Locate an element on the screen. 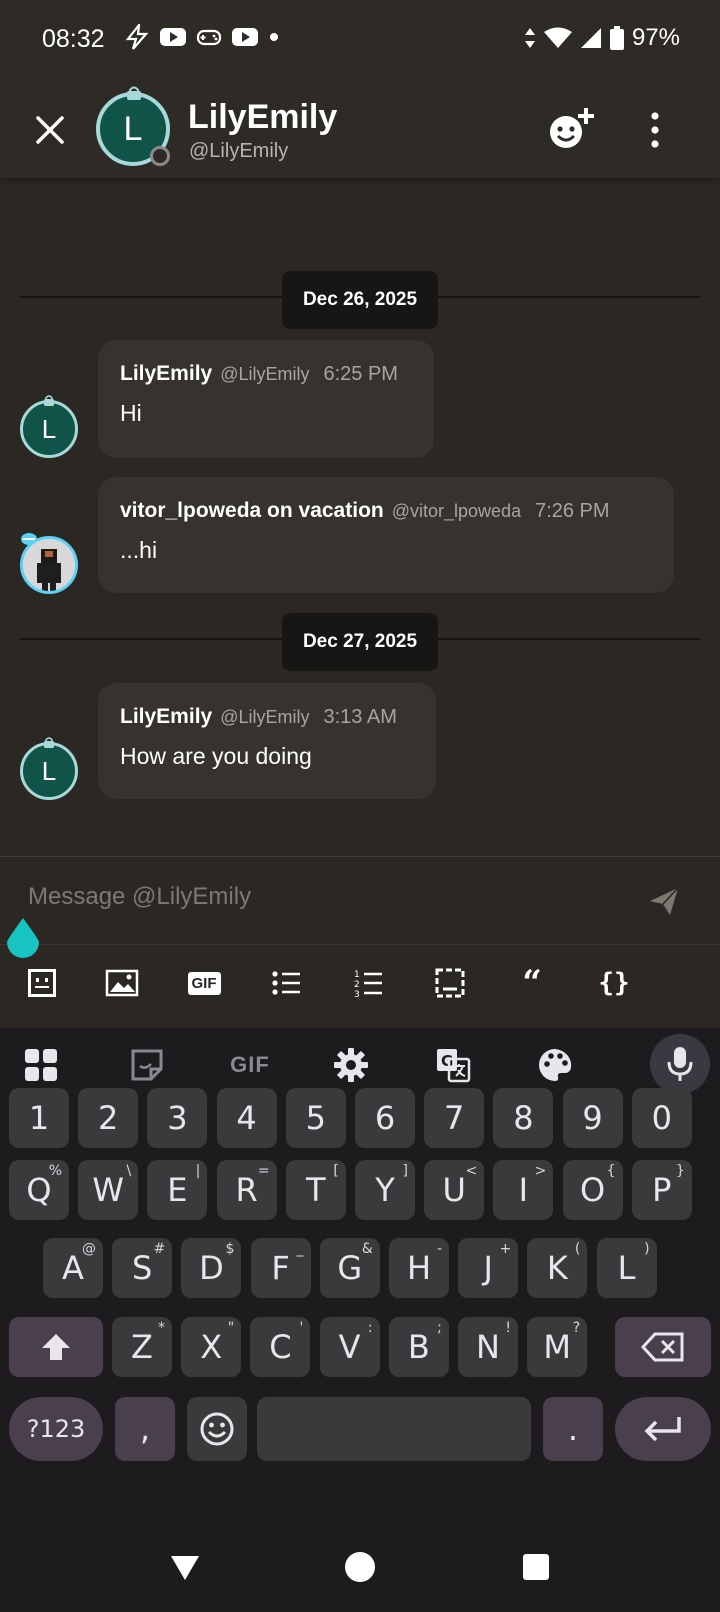  key-9: 9 is located at coordinates (592, 1118).